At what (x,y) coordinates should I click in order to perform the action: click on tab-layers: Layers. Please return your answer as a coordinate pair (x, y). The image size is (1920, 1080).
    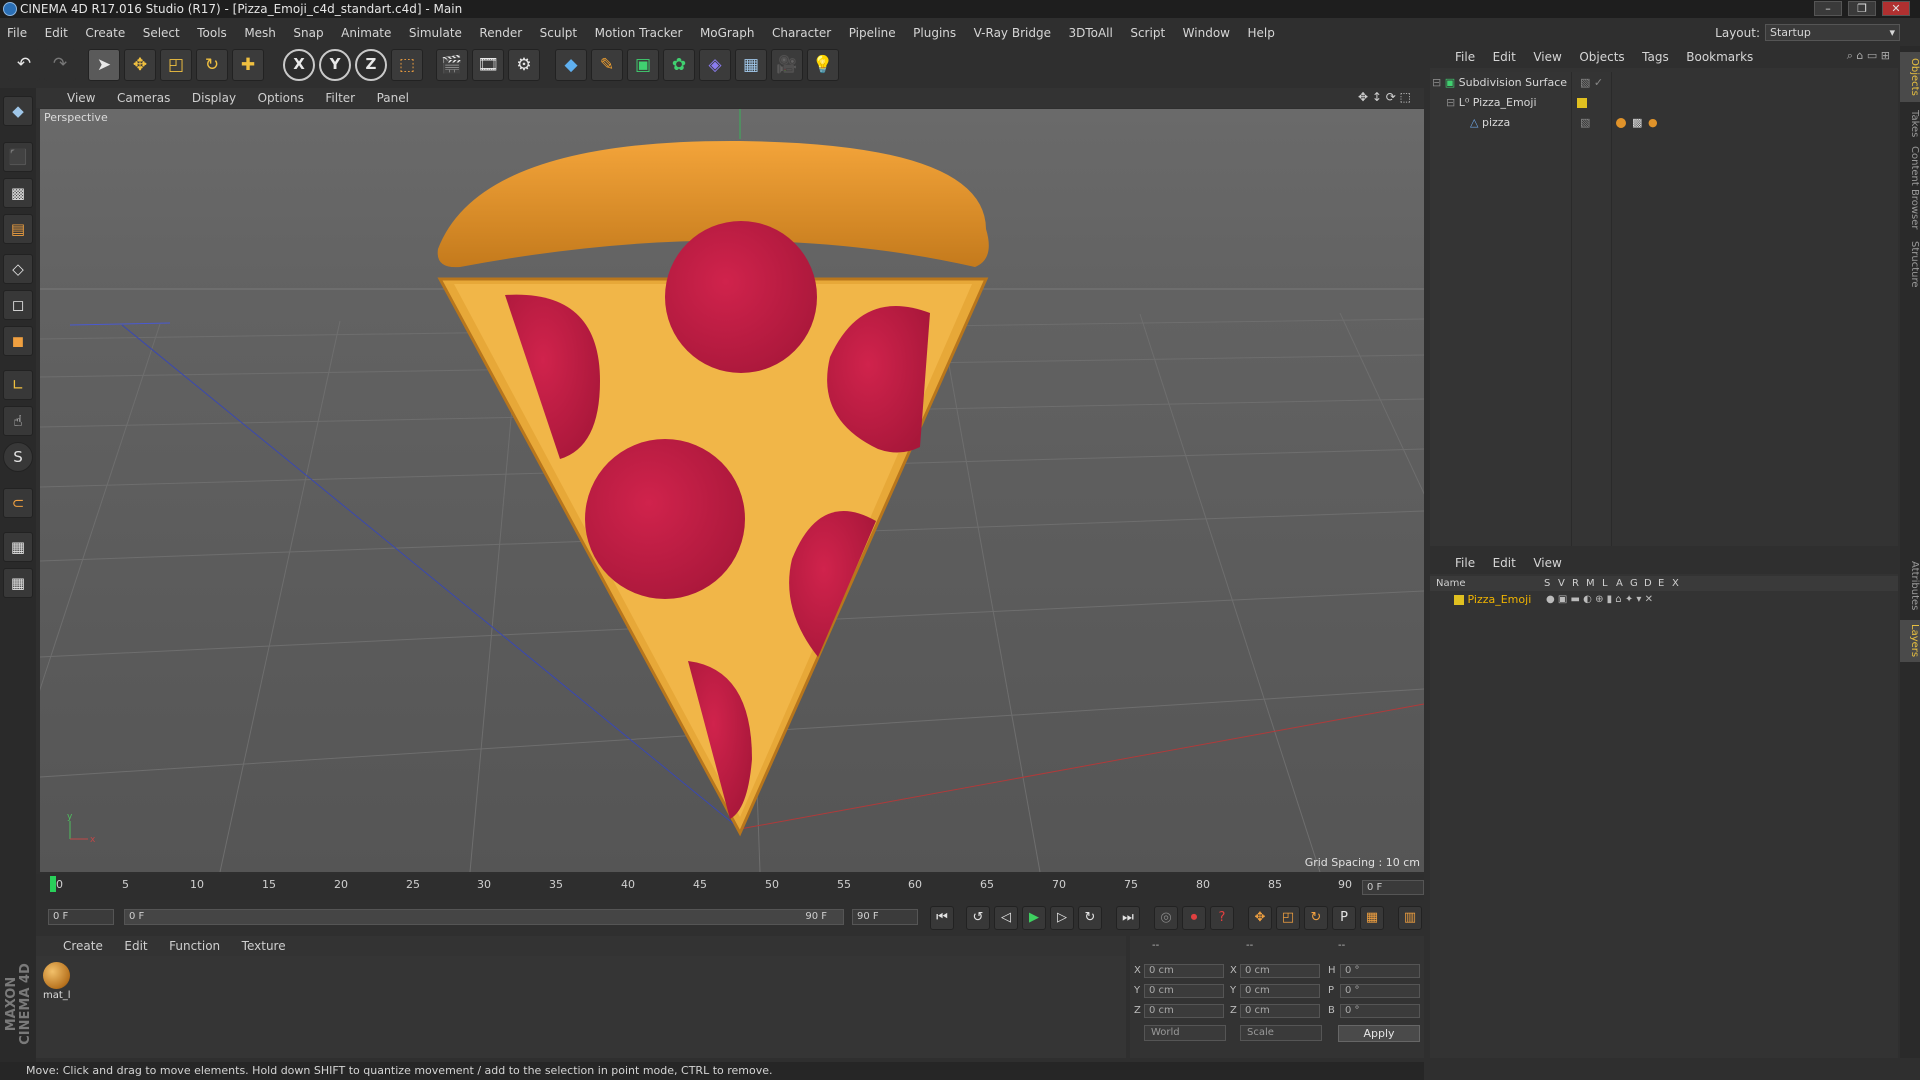
    Looking at the image, I should click on (1910, 641).